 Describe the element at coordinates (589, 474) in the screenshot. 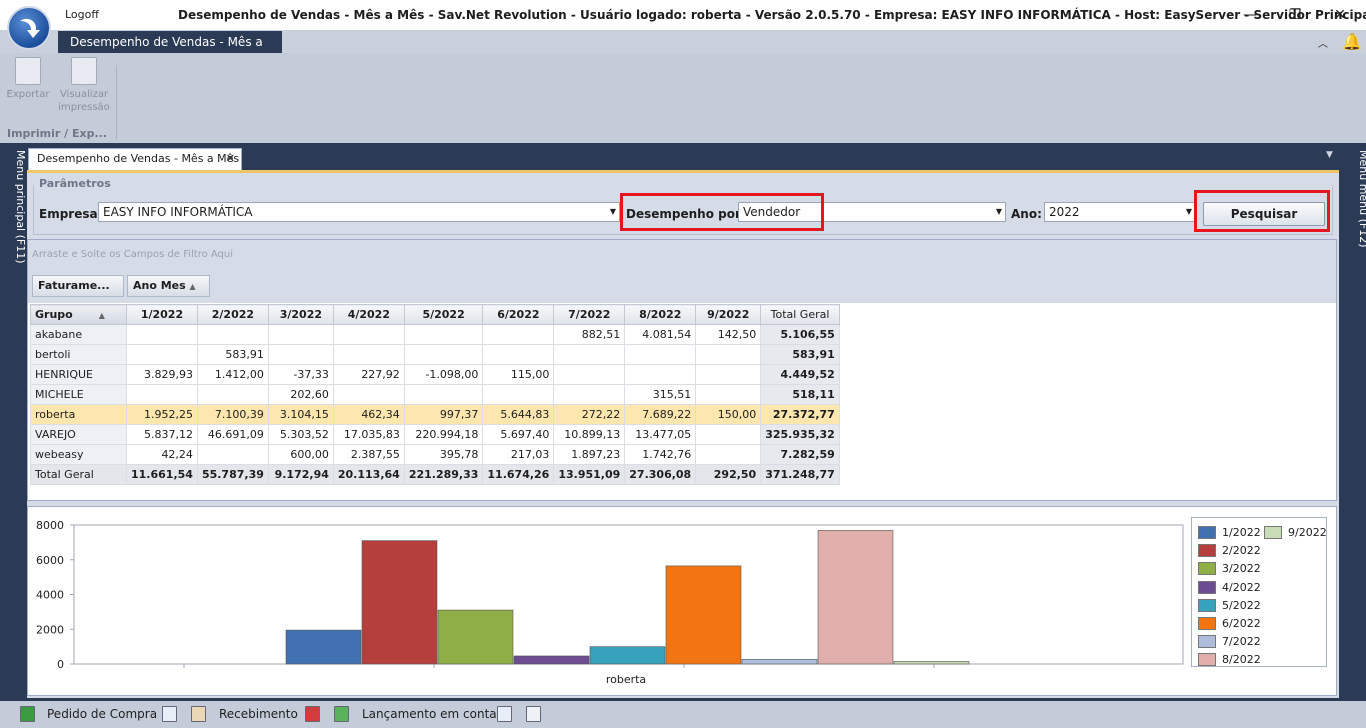

I see `table-cell: 13.951,09` at that location.